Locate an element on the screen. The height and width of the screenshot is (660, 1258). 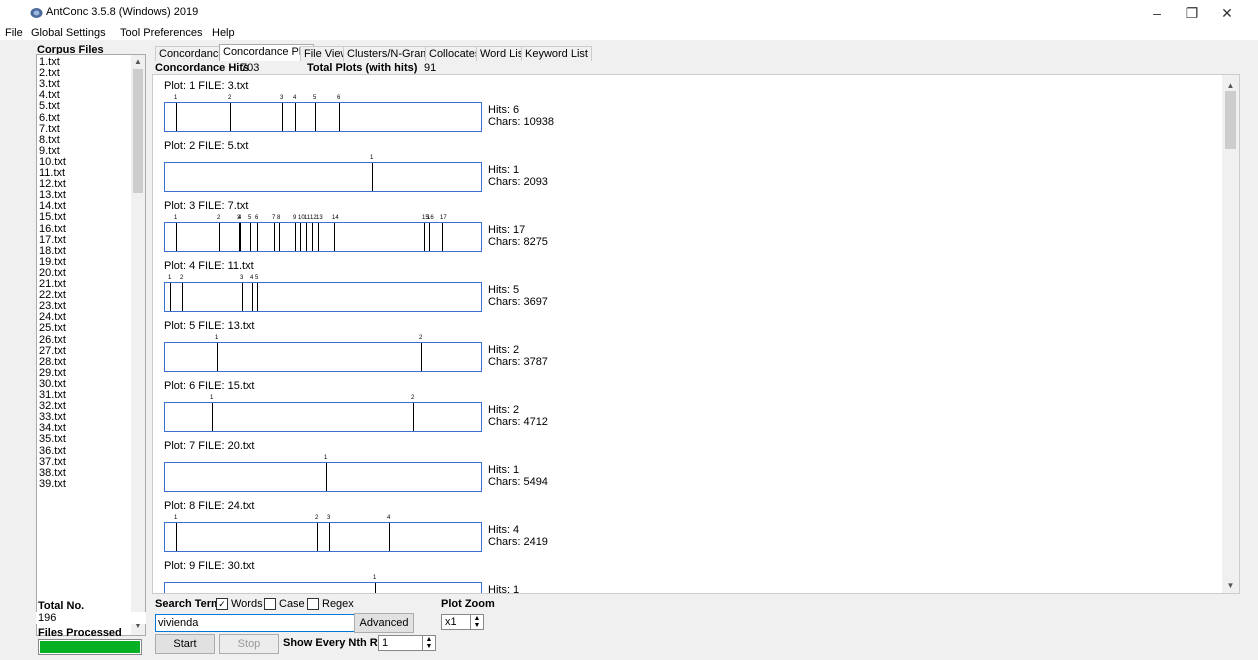
tab-keyword-list: Keyword List is located at coordinates (556, 53).